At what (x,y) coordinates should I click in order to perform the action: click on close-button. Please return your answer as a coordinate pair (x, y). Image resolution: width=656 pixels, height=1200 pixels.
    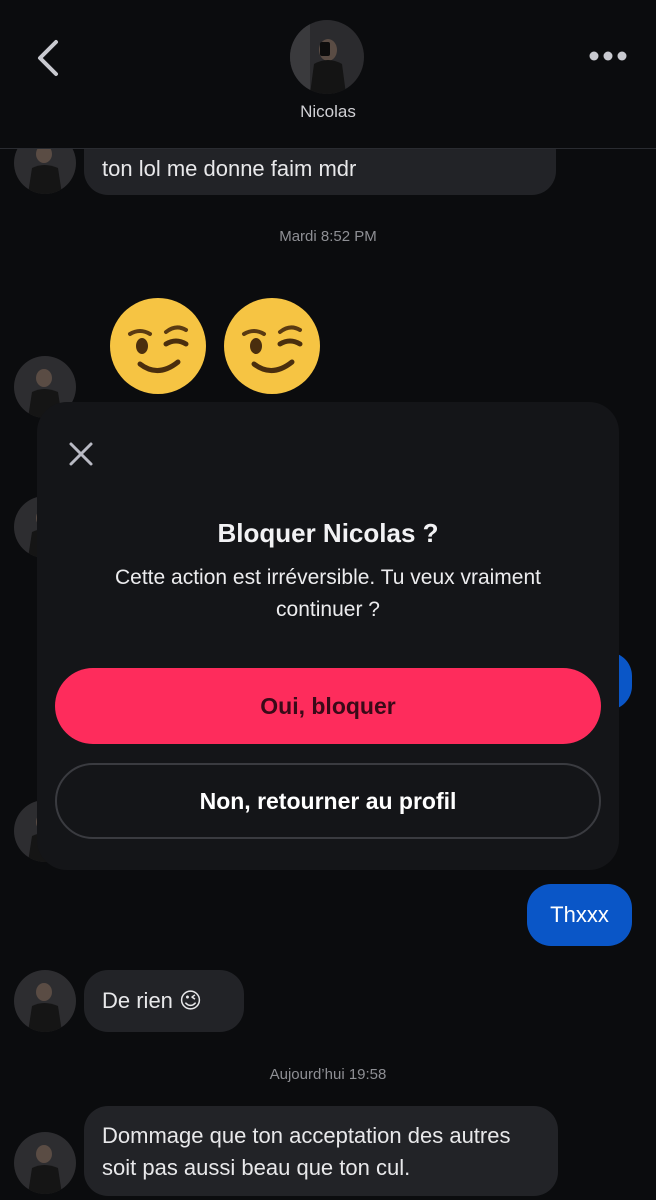
    Looking at the image, I should click on (81, 454).